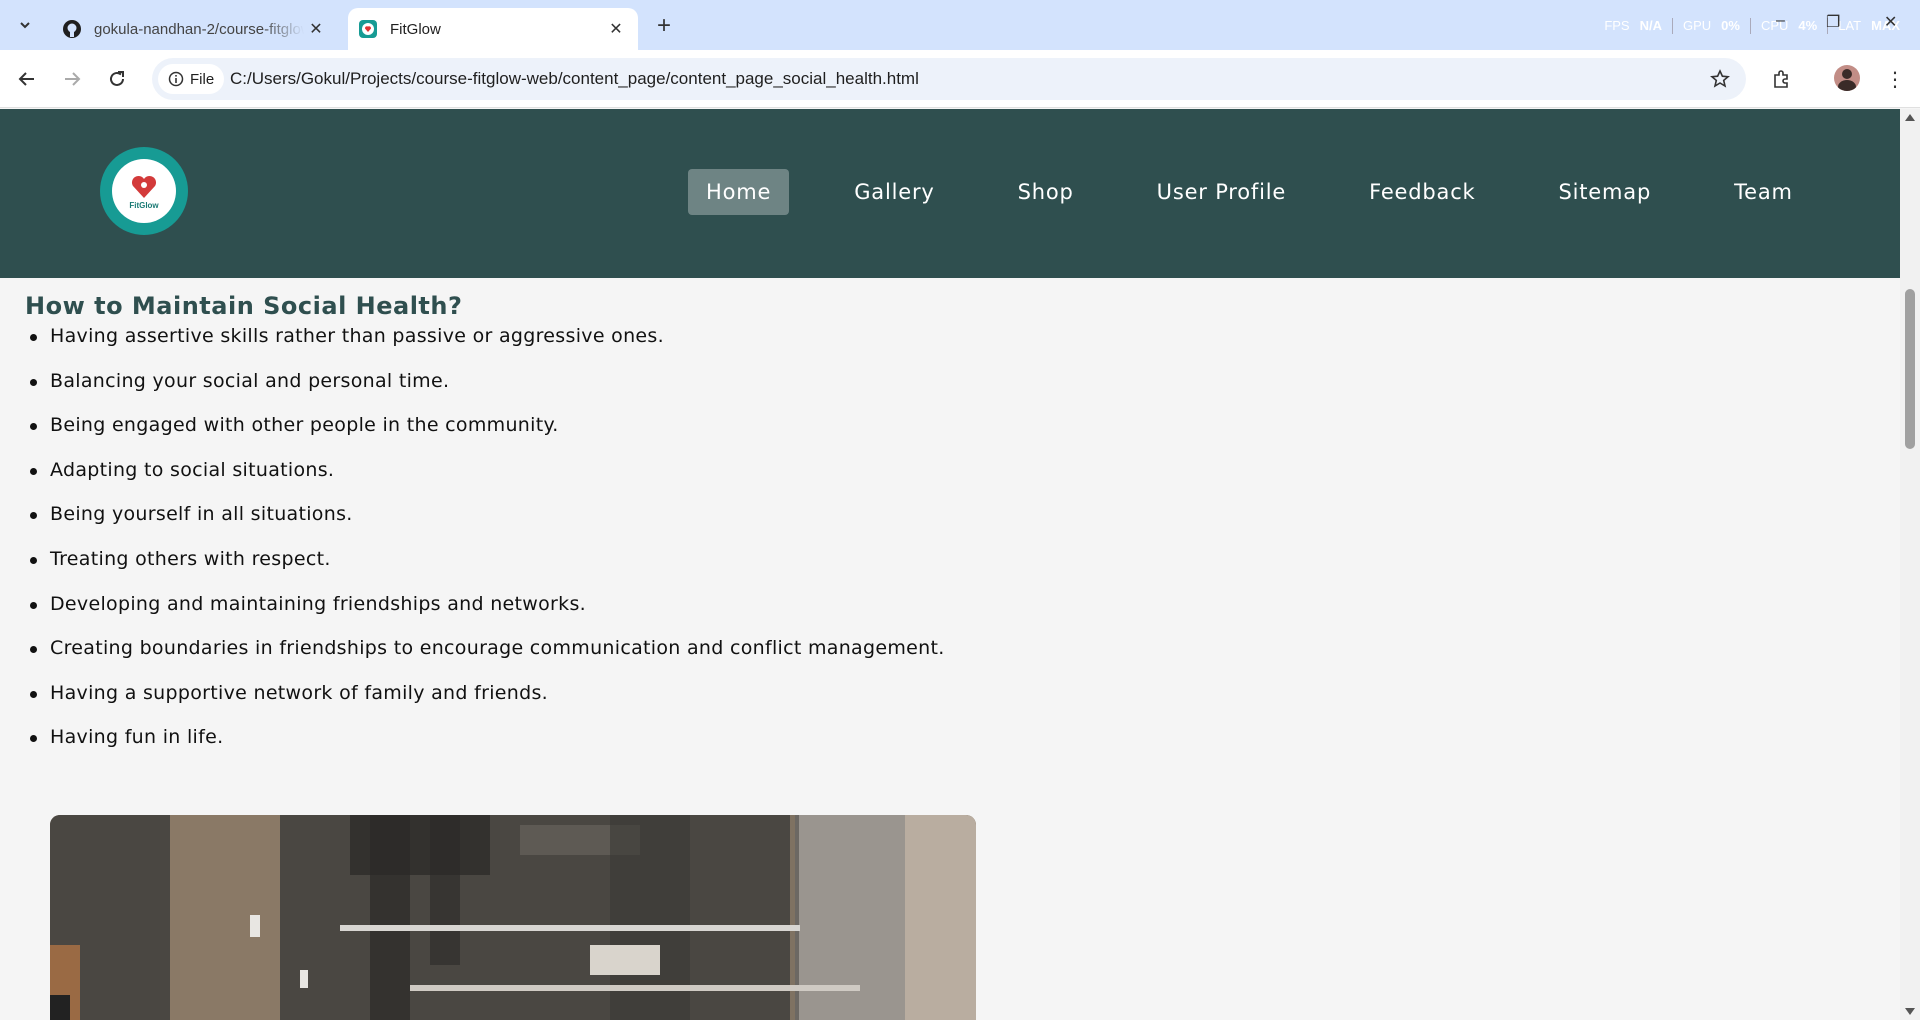  Describe the element at coordinates (1422, 192) in the screenshot. I see `nav-feedback: Feedback` at that location.